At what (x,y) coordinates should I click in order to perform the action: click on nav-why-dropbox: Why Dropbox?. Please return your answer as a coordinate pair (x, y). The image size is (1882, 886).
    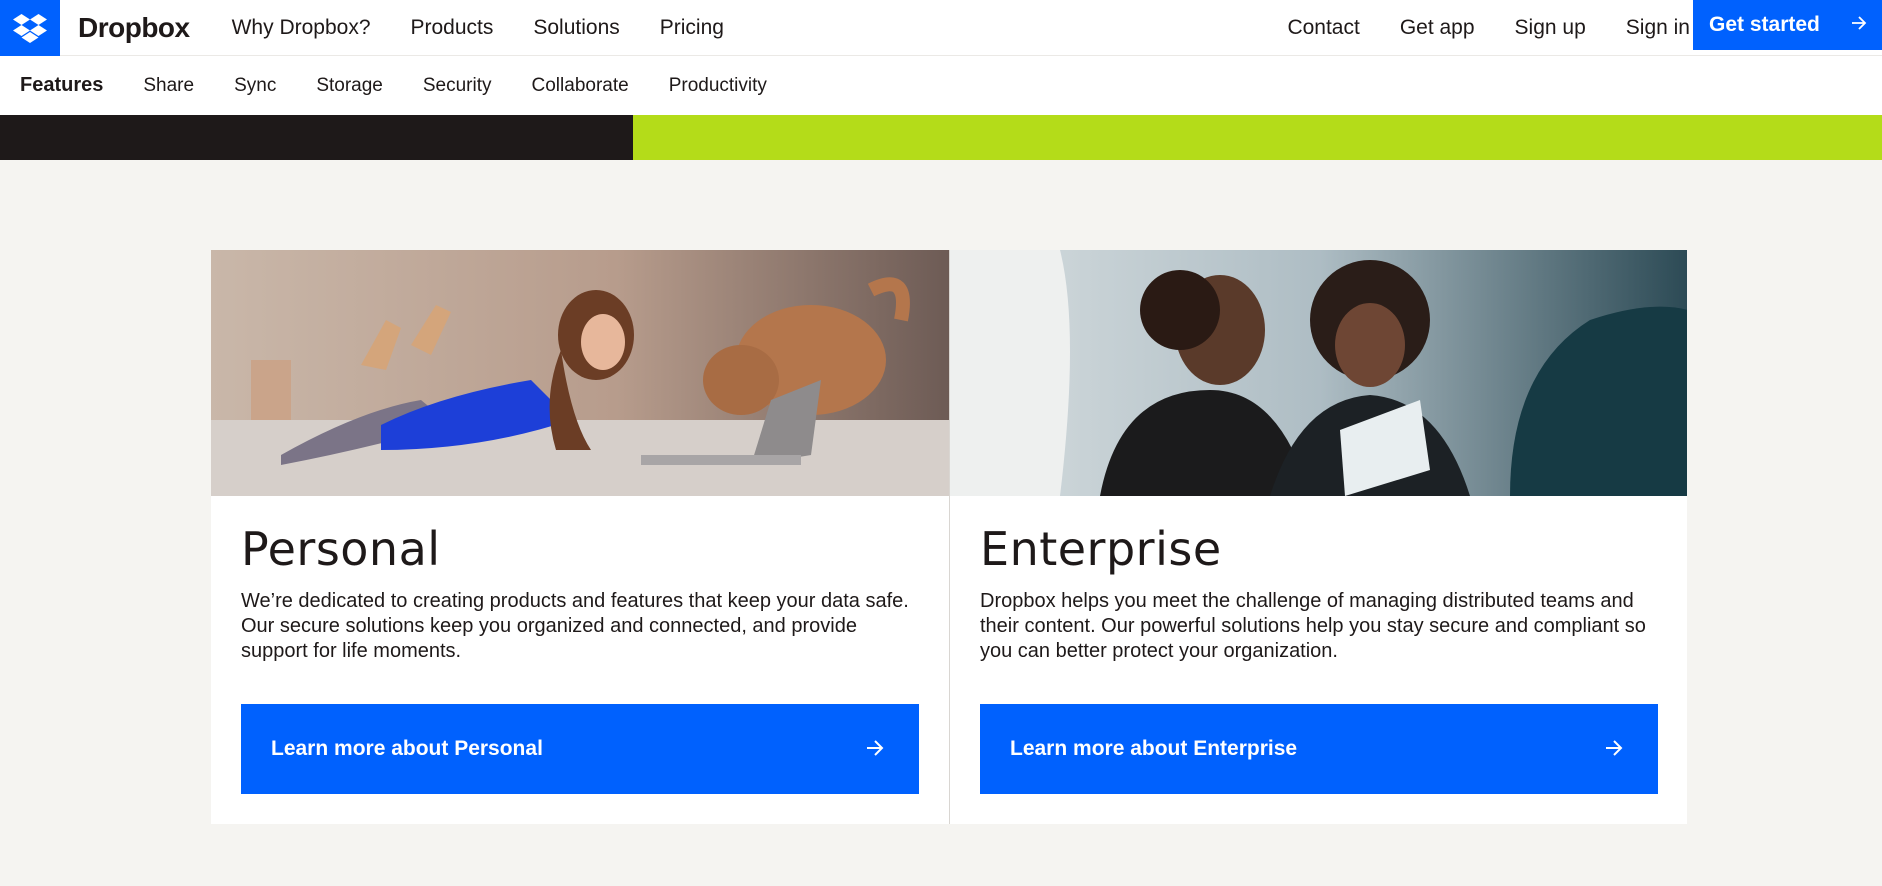
    Looking at the image, I should click on (301, 28).